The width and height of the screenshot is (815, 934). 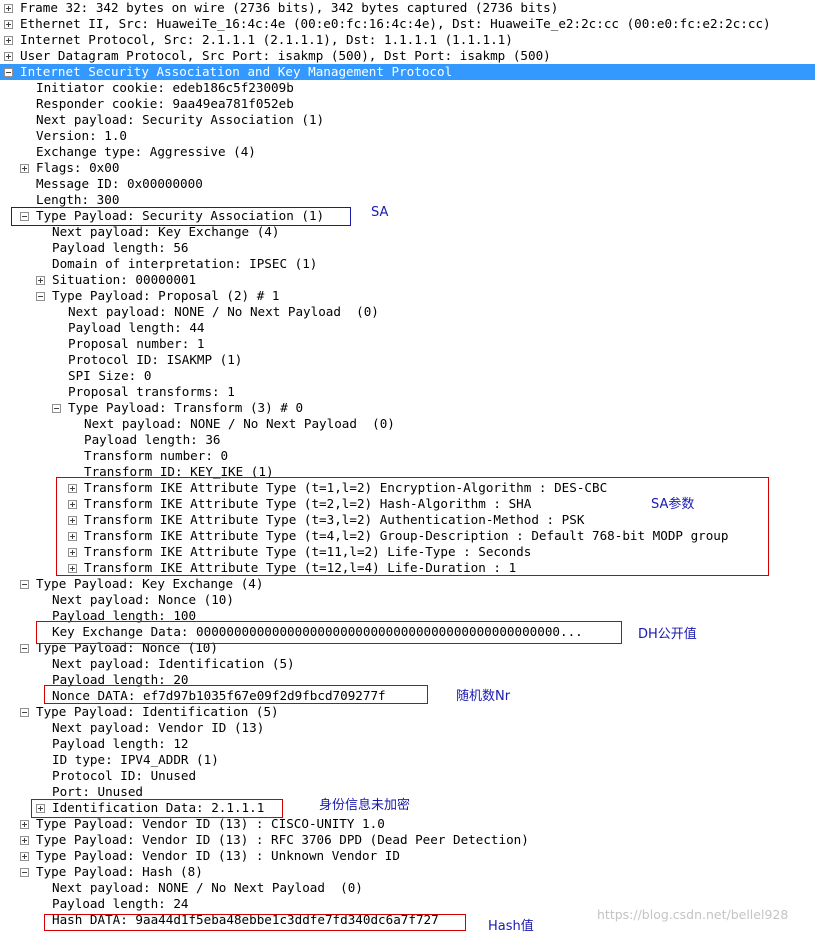 I want to click on tree-row: Proposal transforms: 1, so click(x=407, y=392).